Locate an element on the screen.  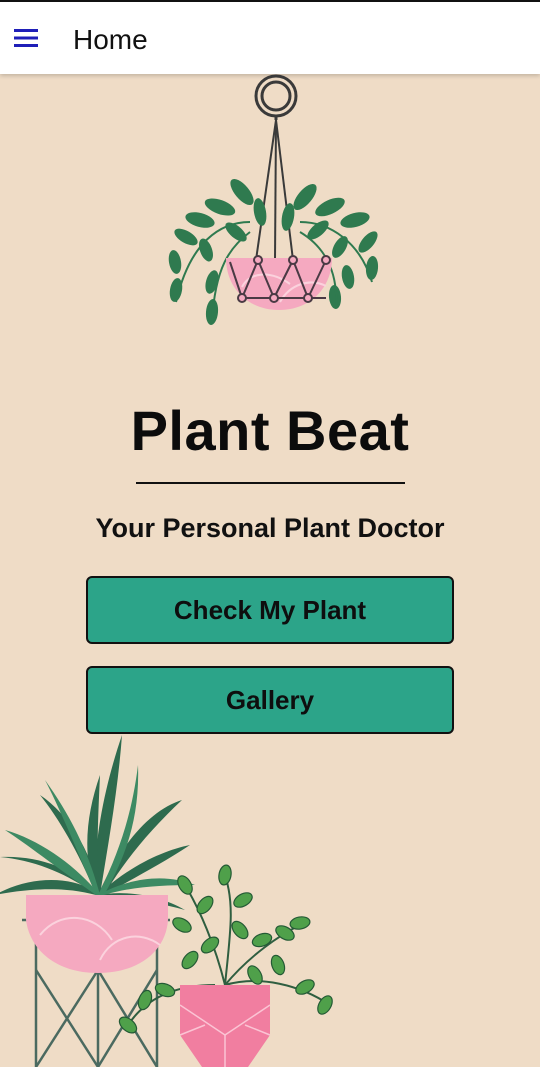
title-divider is located at coordinates (270, 483).